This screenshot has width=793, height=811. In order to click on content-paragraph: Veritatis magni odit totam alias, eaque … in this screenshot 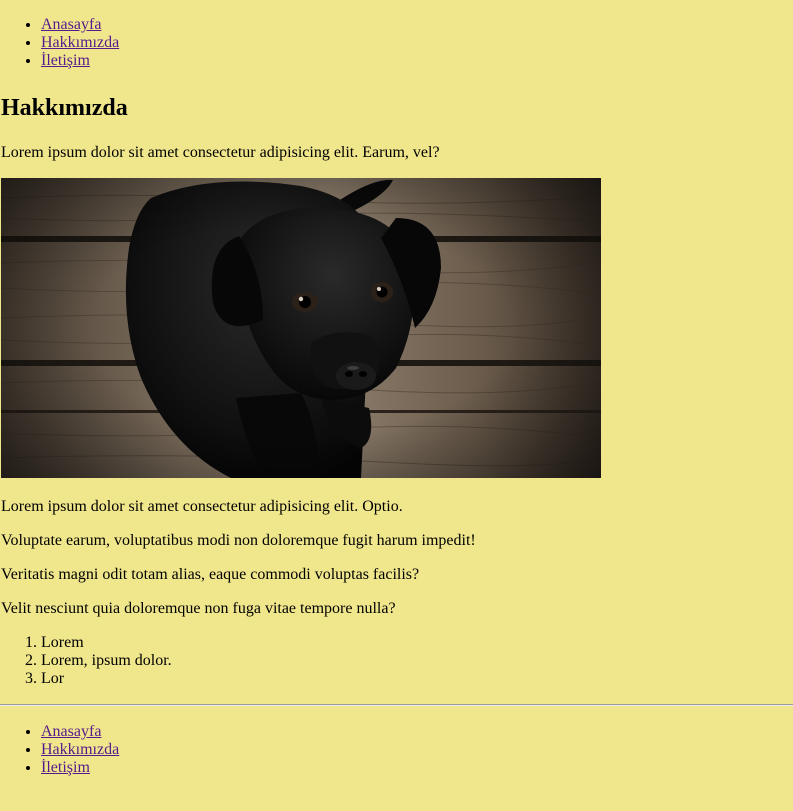, I will do `click(210, 574)`.